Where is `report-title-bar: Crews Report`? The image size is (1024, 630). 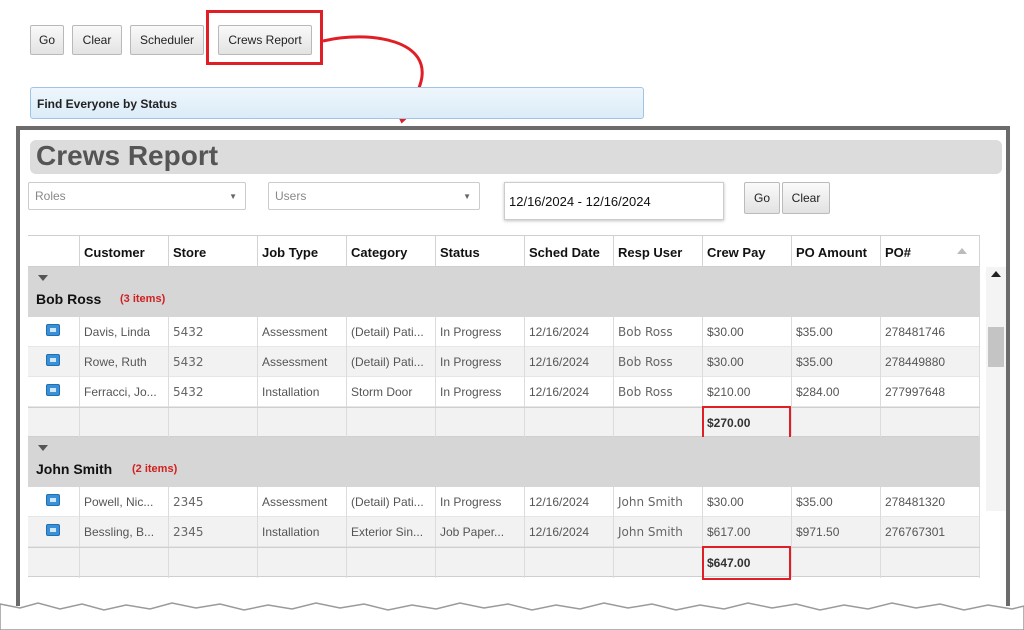
report-title-bar: Crews Report is located at coordinates (516, 157).